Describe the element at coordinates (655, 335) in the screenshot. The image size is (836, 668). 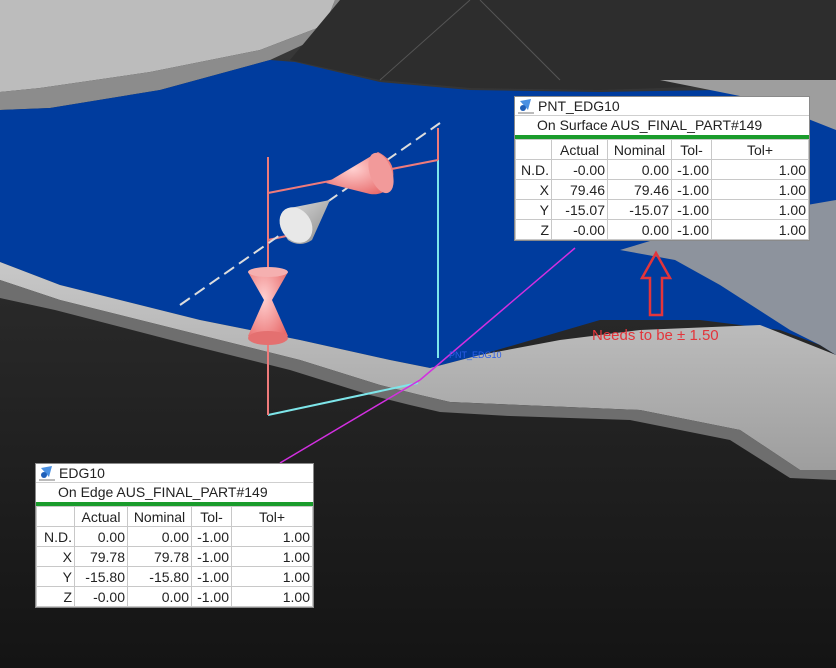
I see `tolerance-annotation: Needs to be ± 1.50` at that location.